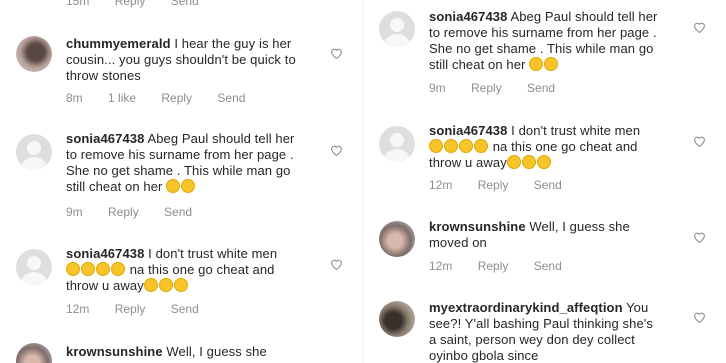 The width and height of the screenshot is (726, 363). What do you see at coordinates (103, 75) in the screenshot?
I see `comment-line: throw stones` at bounding box center [103, 75].